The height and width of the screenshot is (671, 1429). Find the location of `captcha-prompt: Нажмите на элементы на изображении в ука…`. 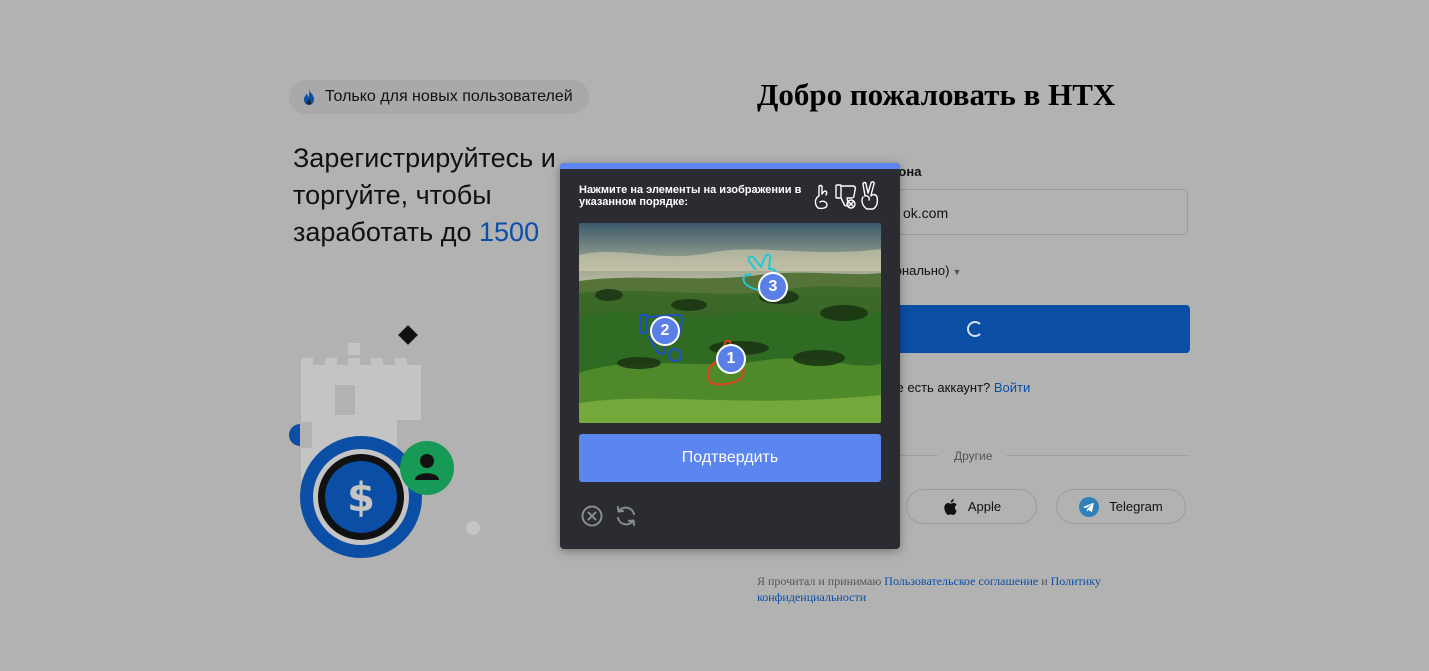

captcha-prompt: Нажмите на элементы на изображении в ука… is located at coordinates (690, 196).